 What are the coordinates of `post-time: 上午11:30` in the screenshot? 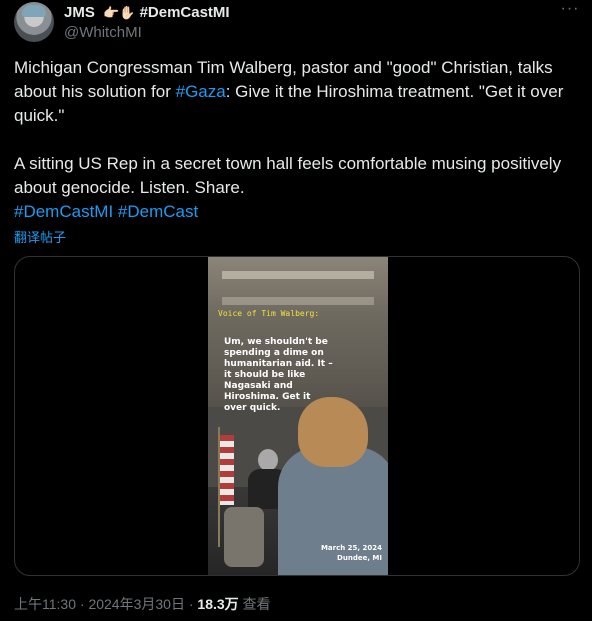 It's located at (45, 604).